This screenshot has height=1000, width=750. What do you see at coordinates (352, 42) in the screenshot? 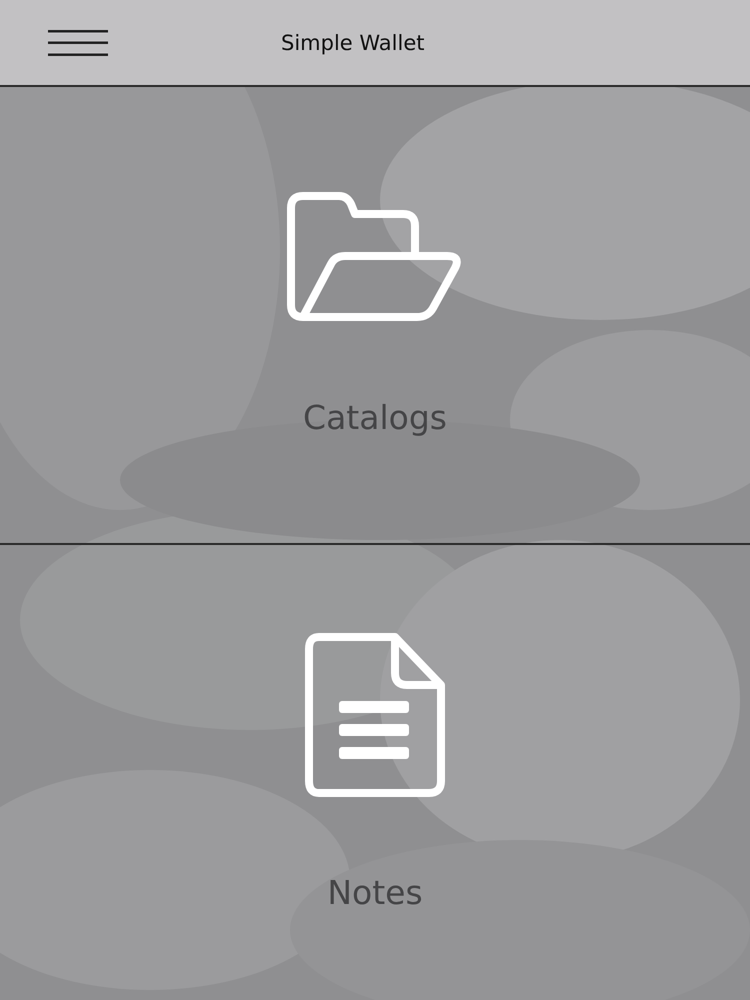
I see `app-title: Simple Wallet` at bounding box center [352, 42].